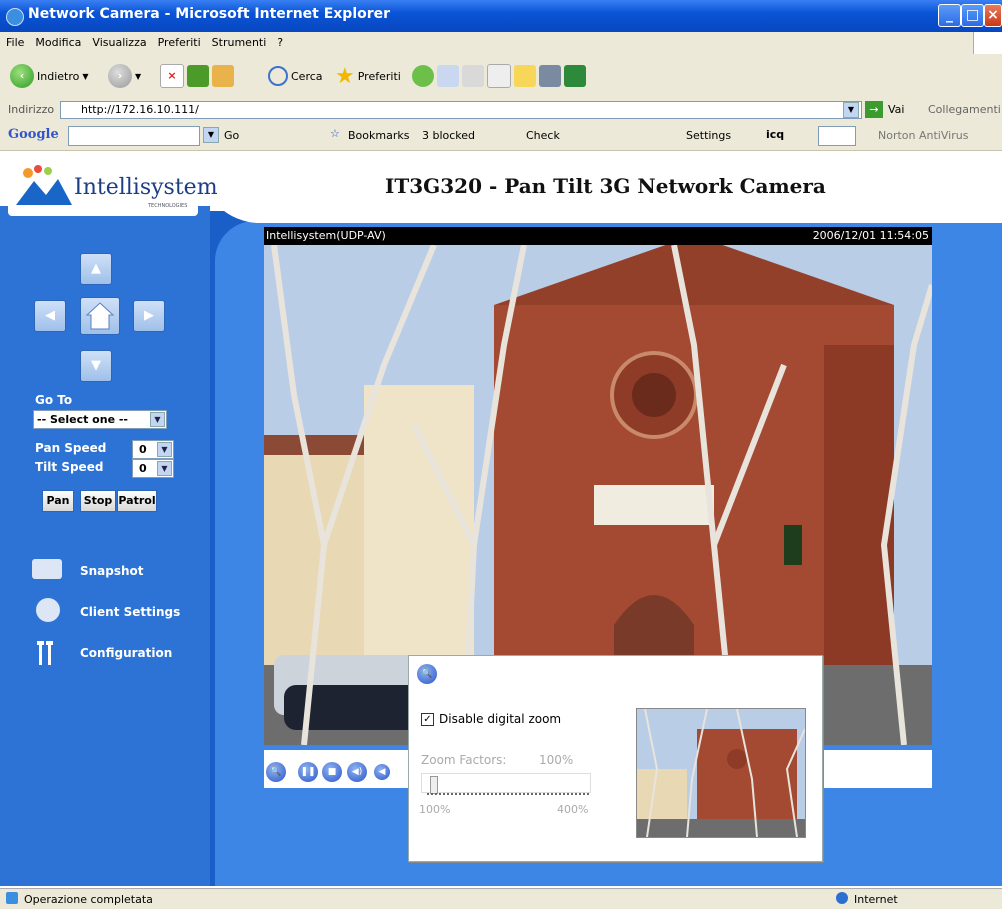 This screenshot has height=909, width=1002. What do you see at coordinates (708, 135) in the screenshot?
I see `settings-button: Settings` at bounding box center [708, 135].